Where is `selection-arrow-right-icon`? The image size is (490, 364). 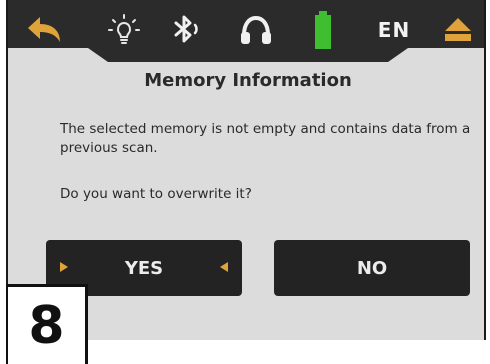 selection-arrow-right-icon is located at coordinates (64, 267).